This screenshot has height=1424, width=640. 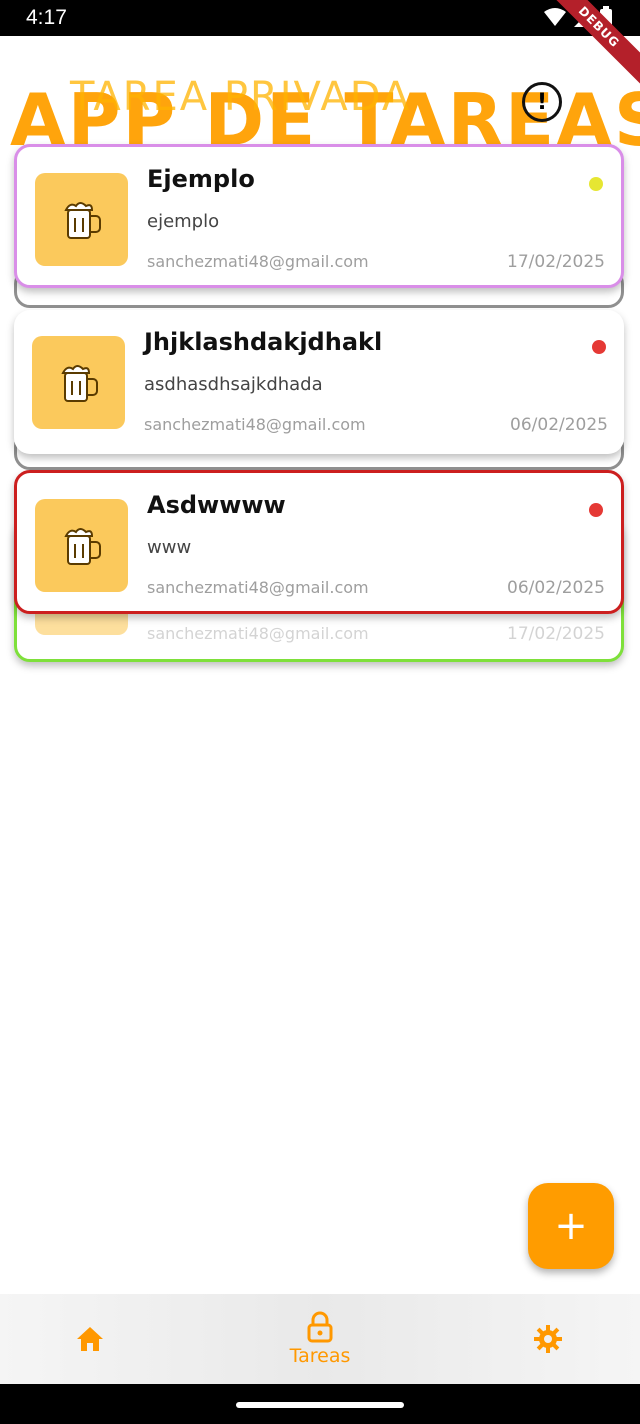 I want to click on nav-item-settings, so click(x=548, y=1339).